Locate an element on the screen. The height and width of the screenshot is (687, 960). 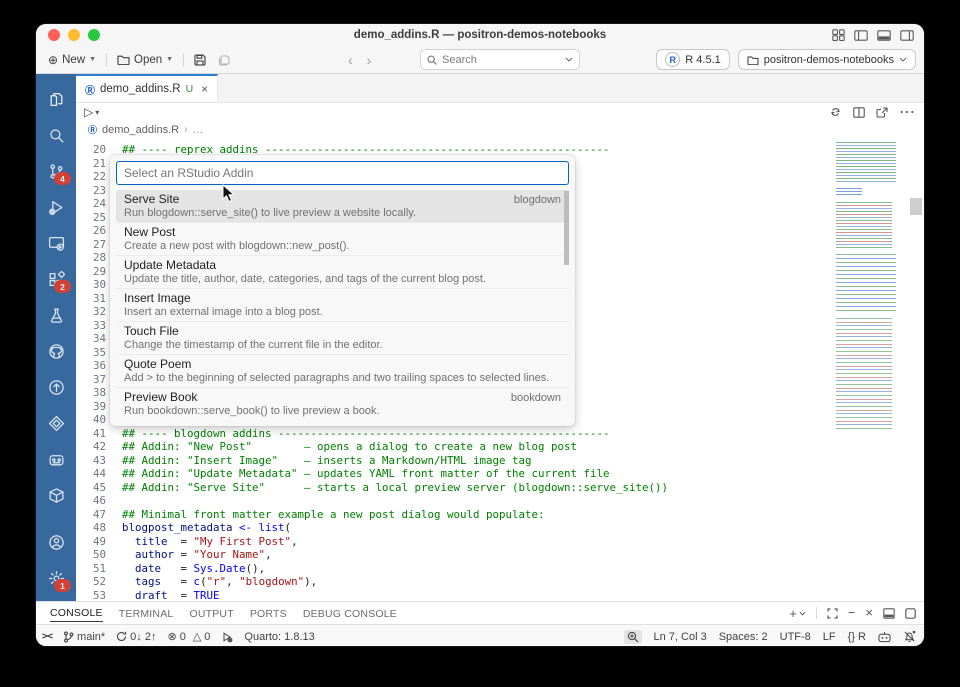
git-status-badge: U is located at coordinates (189, 89).